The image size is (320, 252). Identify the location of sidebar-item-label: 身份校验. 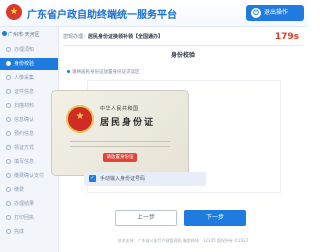
(24, 64).